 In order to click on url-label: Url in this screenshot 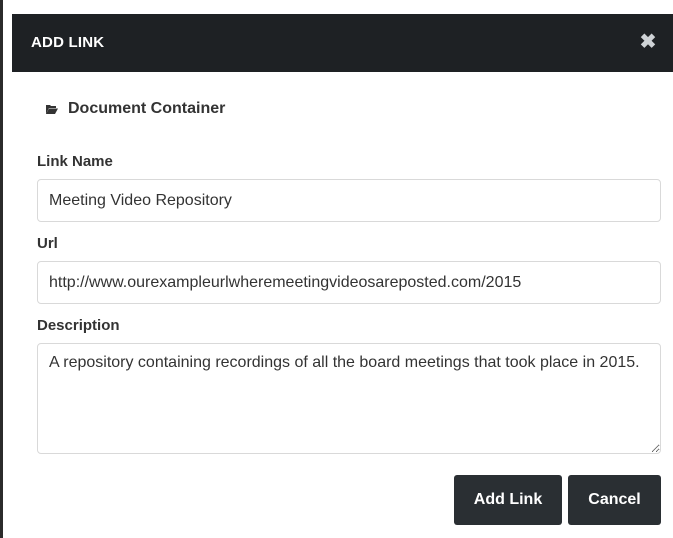, I will do `click(47, 243)`.